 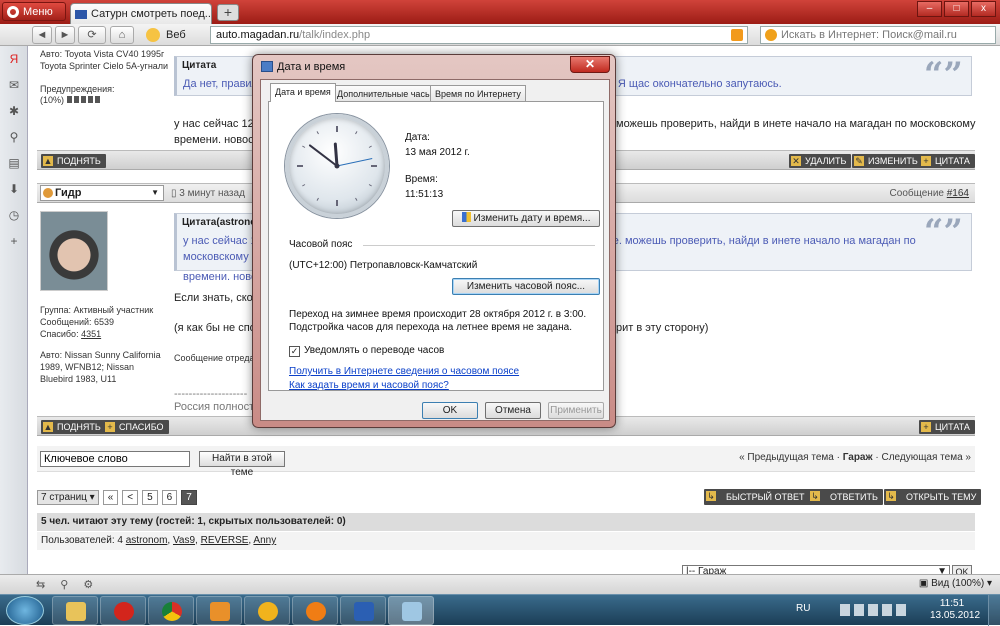 I want to click on downloads-icon: ⬇, so click(x=14, y=189).